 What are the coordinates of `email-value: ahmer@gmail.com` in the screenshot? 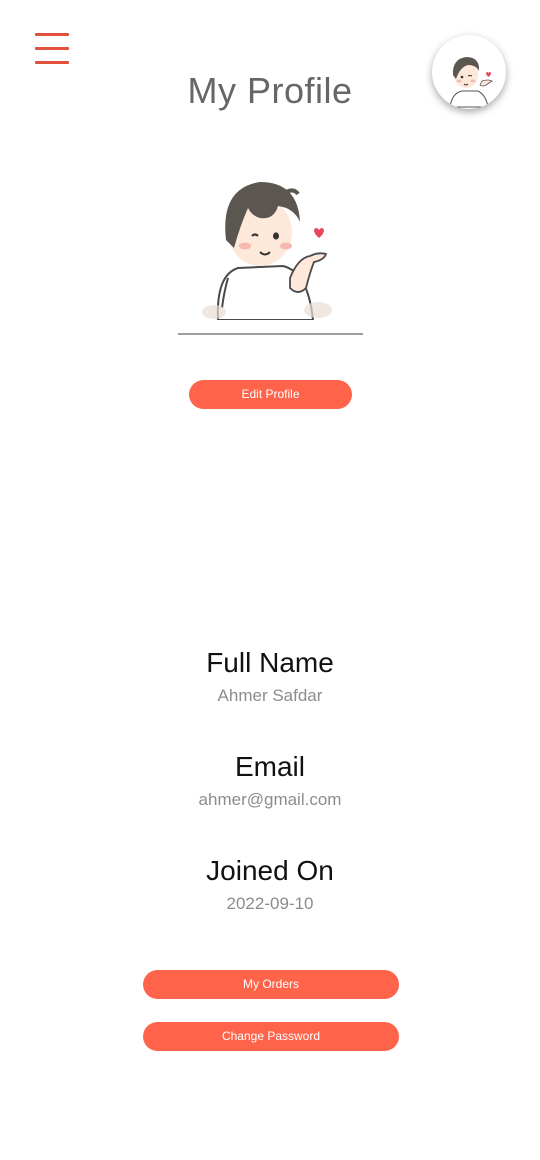 It's located at (270, 799).